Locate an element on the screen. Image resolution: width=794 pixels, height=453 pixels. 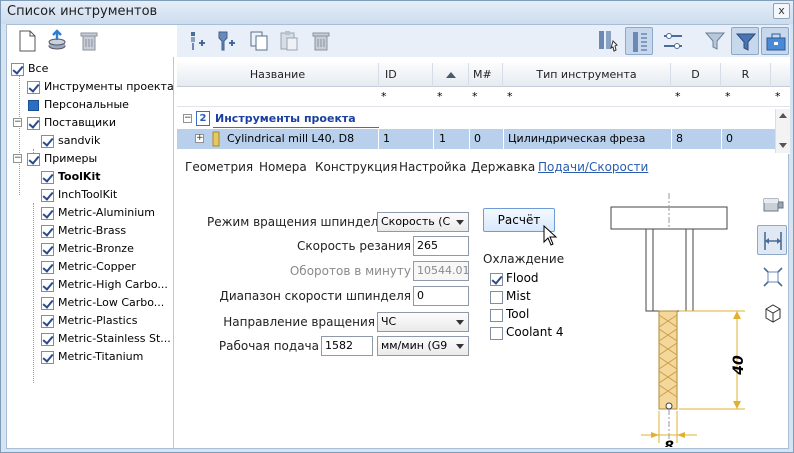
view-buttons is located at coordinates (772, 275).